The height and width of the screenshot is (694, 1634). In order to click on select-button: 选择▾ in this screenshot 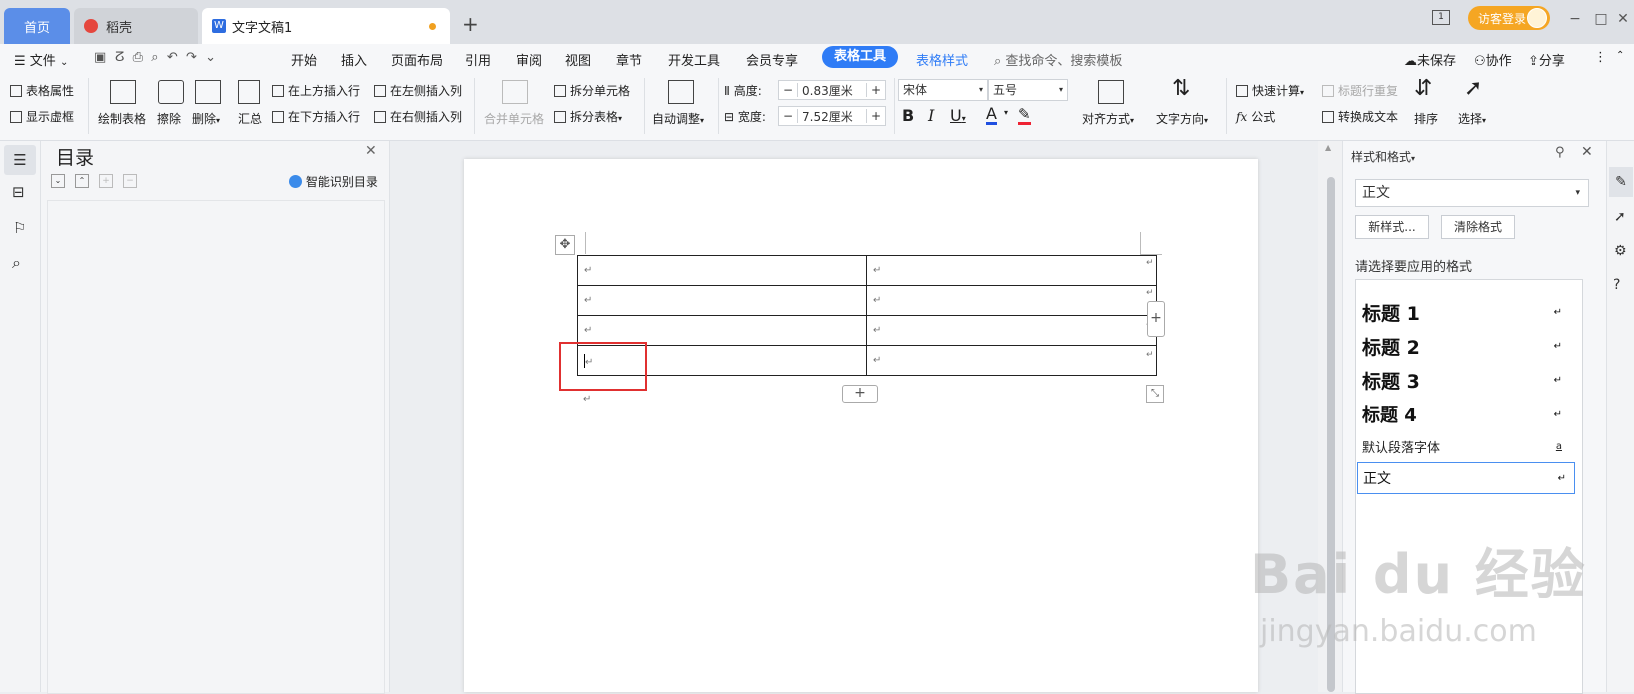, I will do `click(1472, 118)`.